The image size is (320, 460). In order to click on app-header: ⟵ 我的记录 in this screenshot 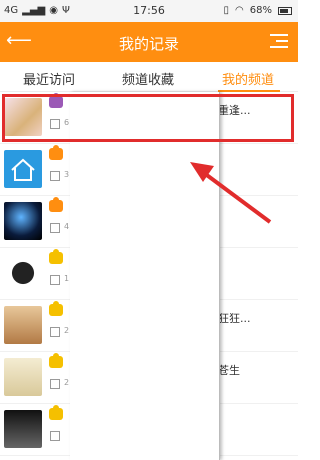, I will do `click(149, 42)`.